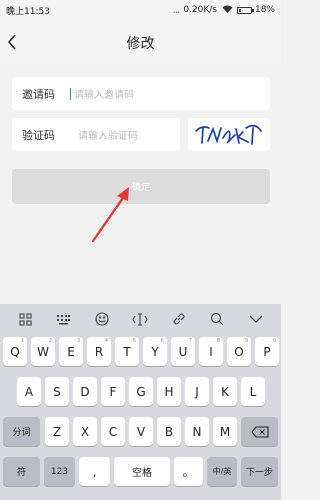  What do you see at coordinates (183, 351) in the screenshot?
I see `key-u: U7` at bounding box center [183, 351].